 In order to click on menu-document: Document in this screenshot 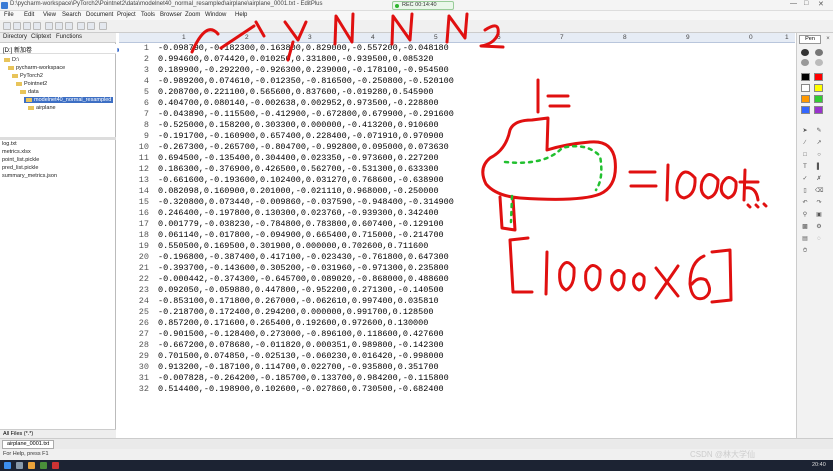, I will do `click(99, 15)`.